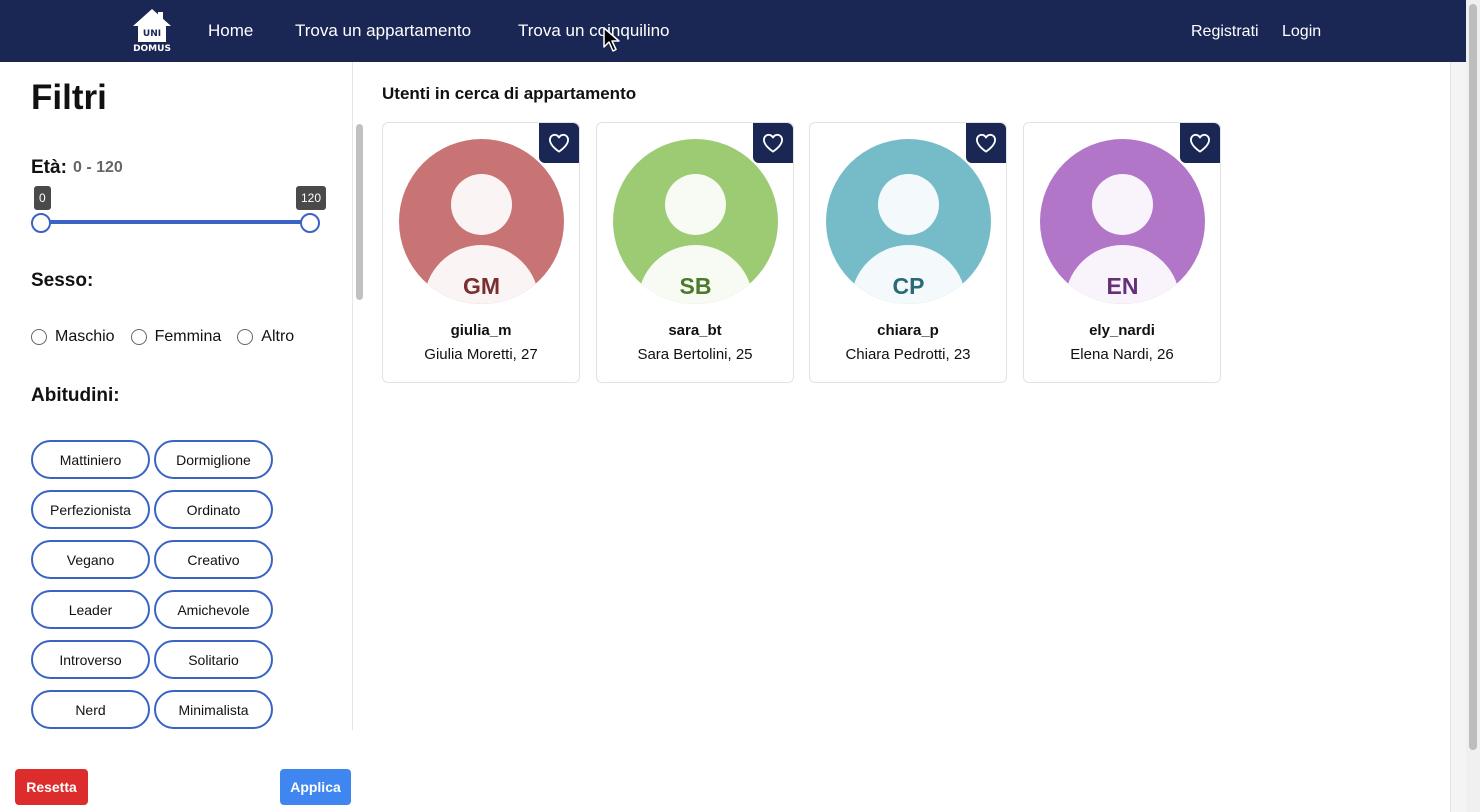  Describe the element at coordinates (152, 49) in the screenshot. I see `logo-text-domus: DOMUS` at that location.